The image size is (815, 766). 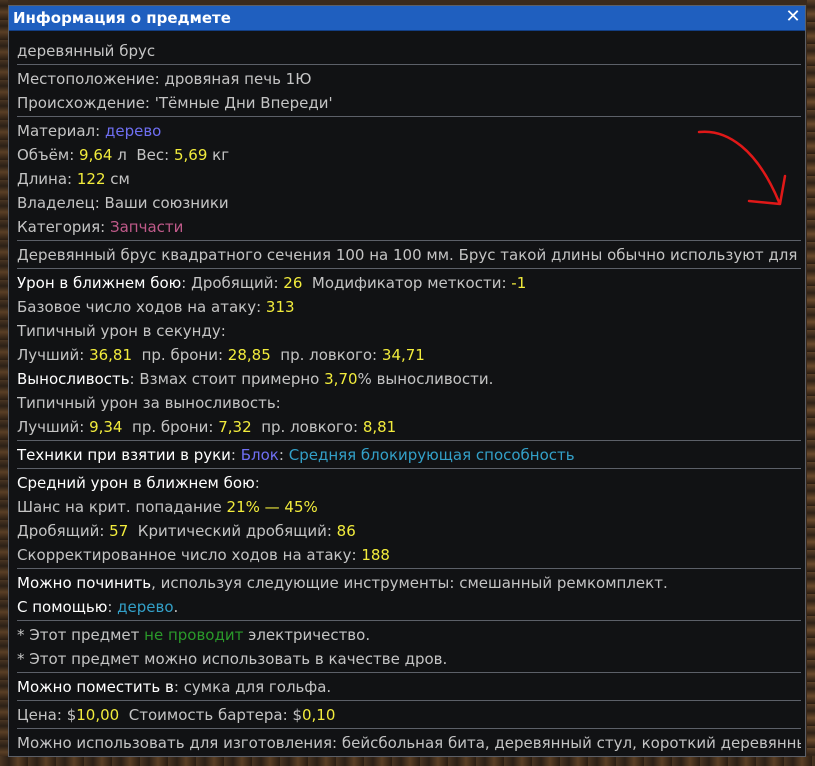 I want to click on stamina-text: Взмах стоит примерно, so click(x=229, y=379).